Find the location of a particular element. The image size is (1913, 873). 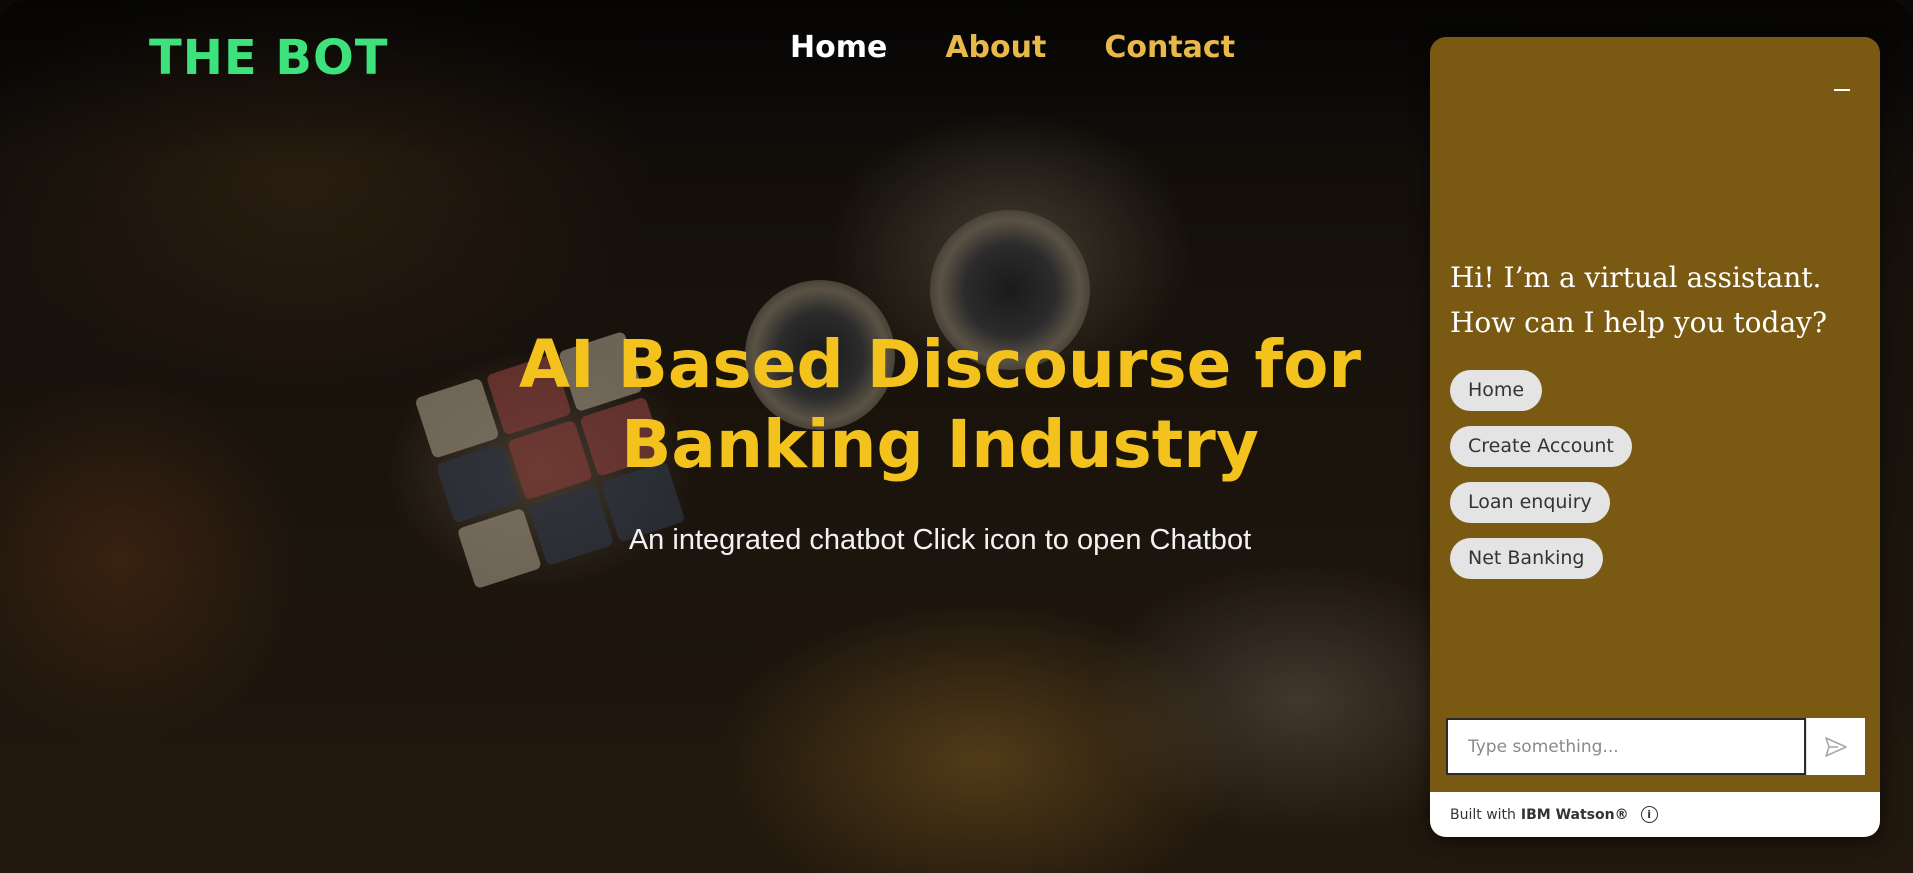

minimize-icon is located at coordinates (1842, 90).